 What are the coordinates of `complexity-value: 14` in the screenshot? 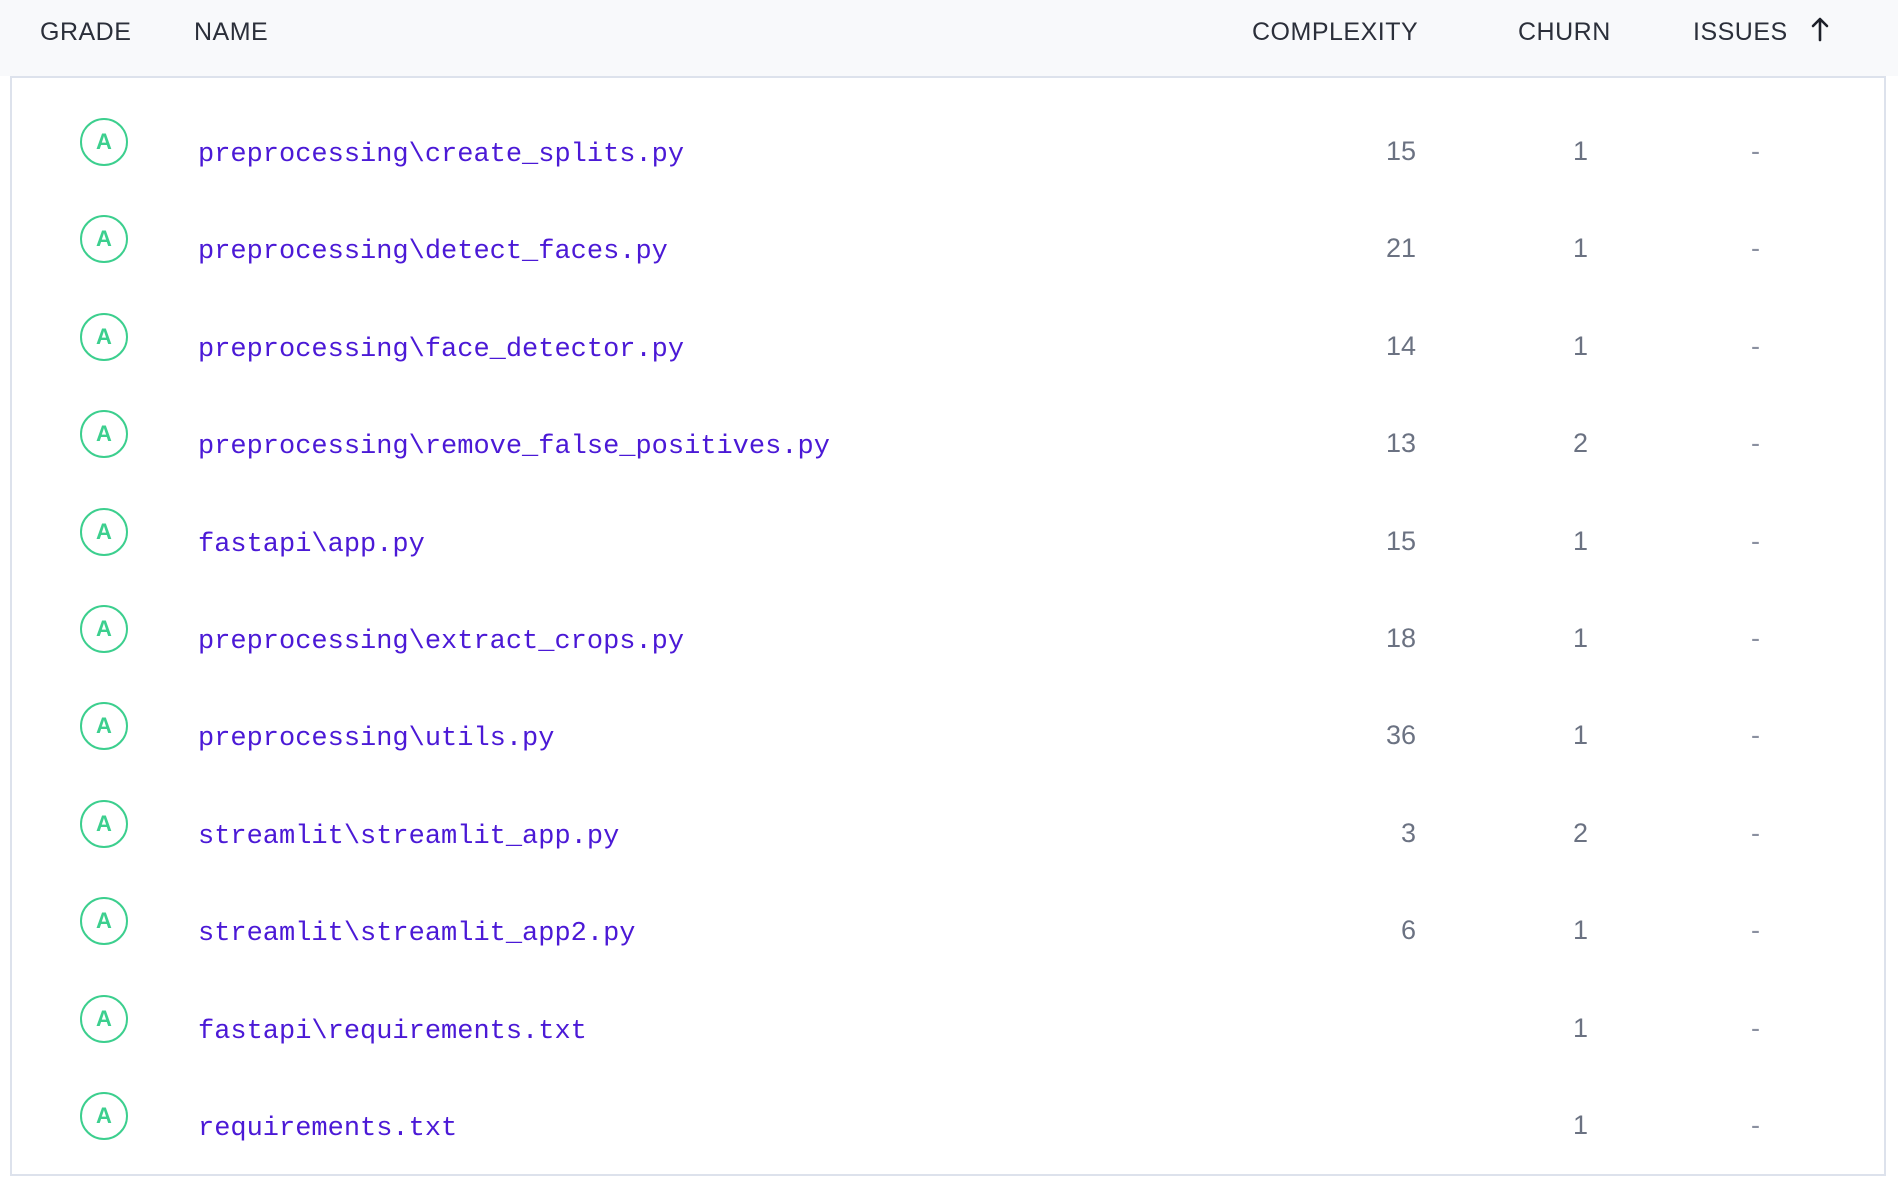 It's located at (1400, 345).